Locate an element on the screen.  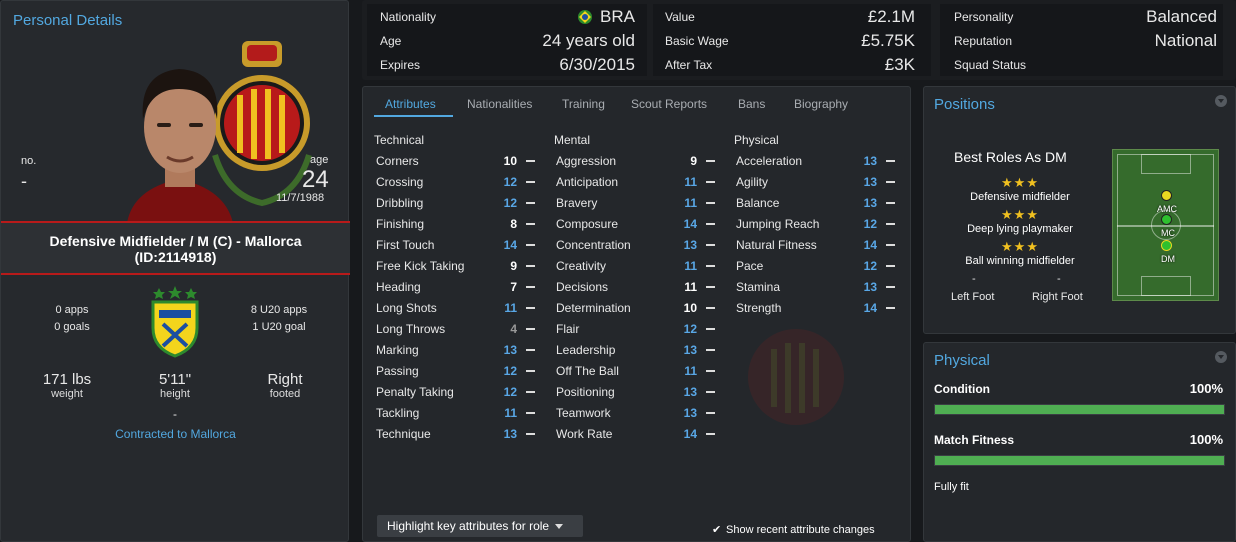
highlight-attributes-label: Highlight key attributes for role is located at coordinates (468, 526).